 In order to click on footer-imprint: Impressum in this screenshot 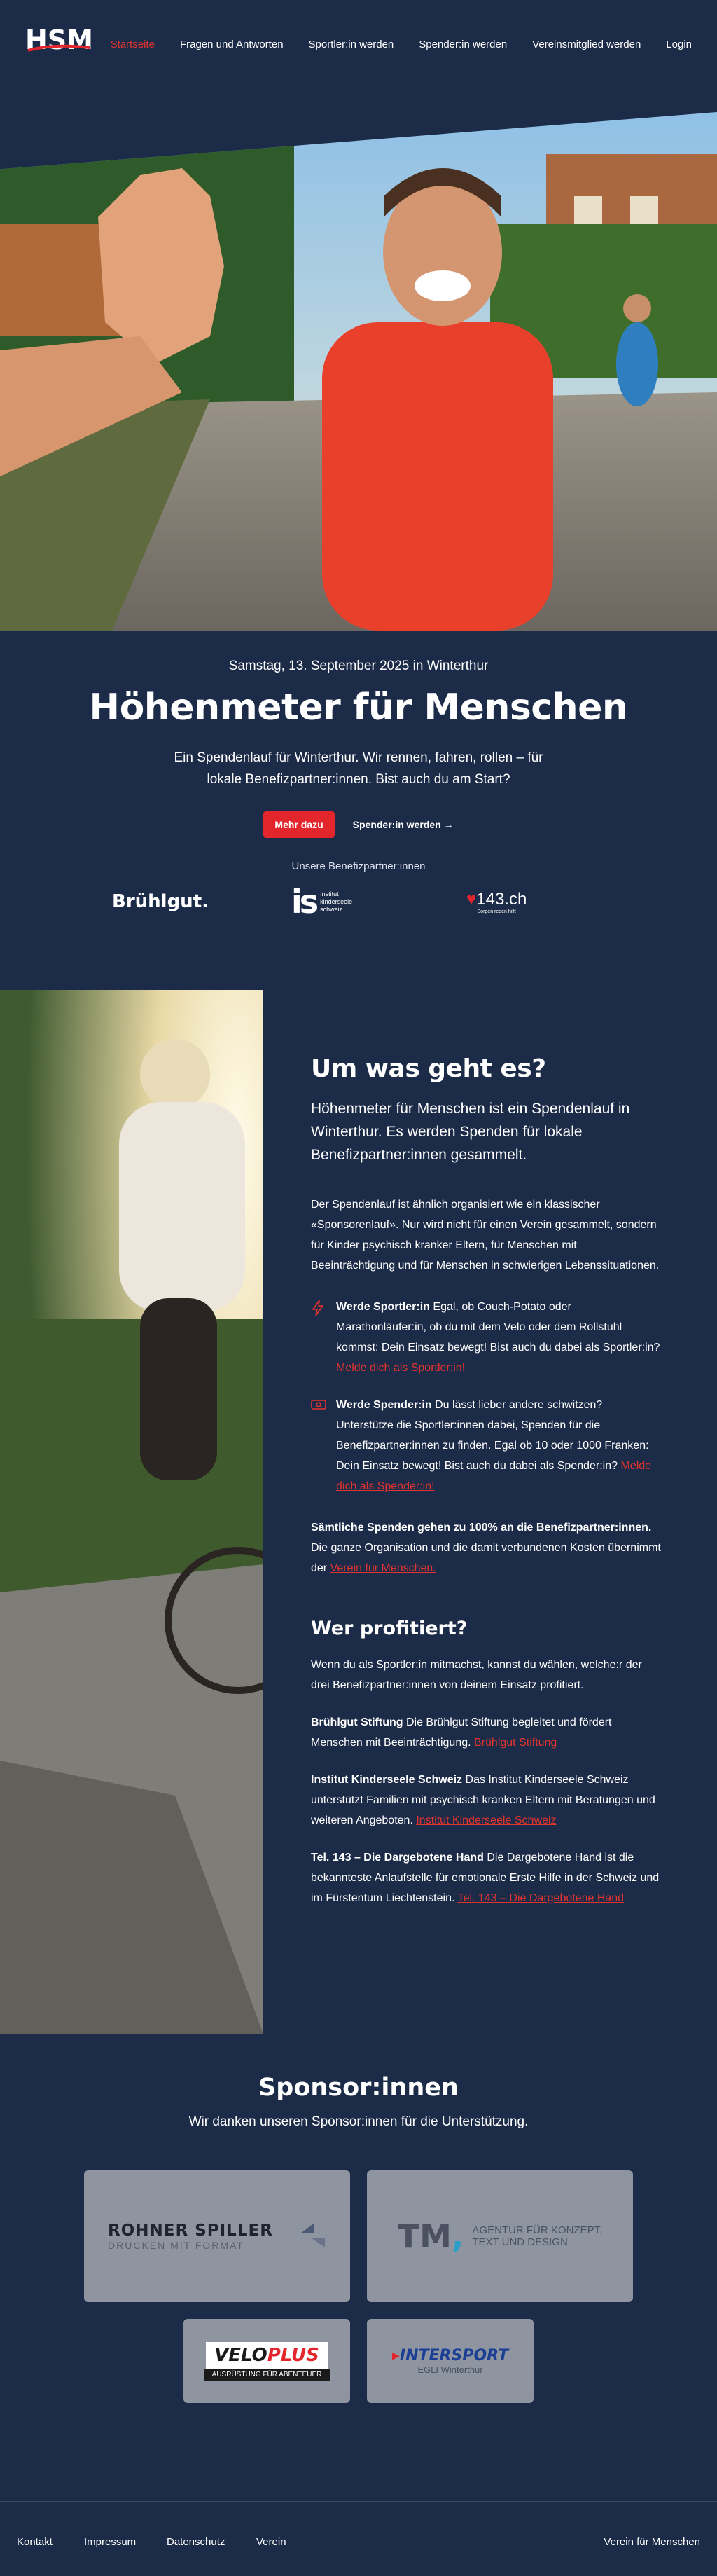, I will do `click(110, 2542)`.